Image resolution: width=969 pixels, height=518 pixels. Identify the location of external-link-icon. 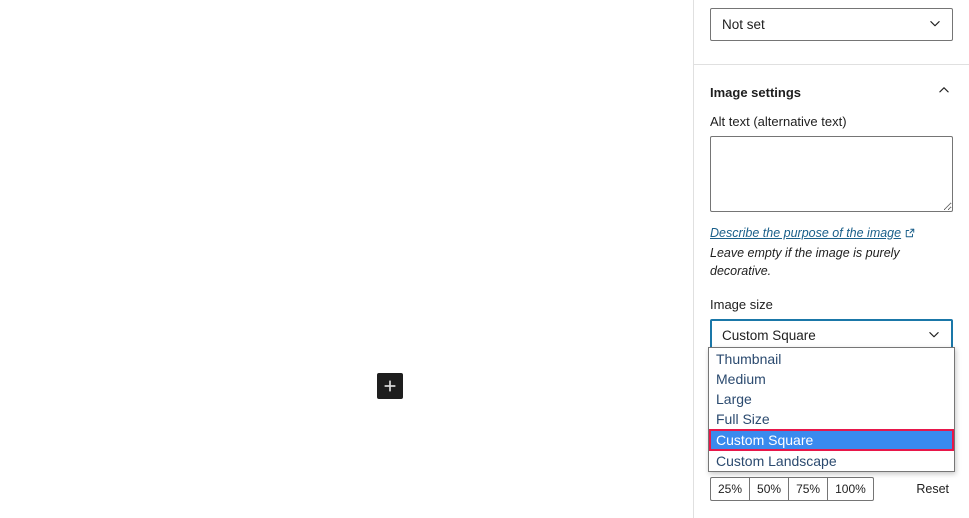
(910, 236).